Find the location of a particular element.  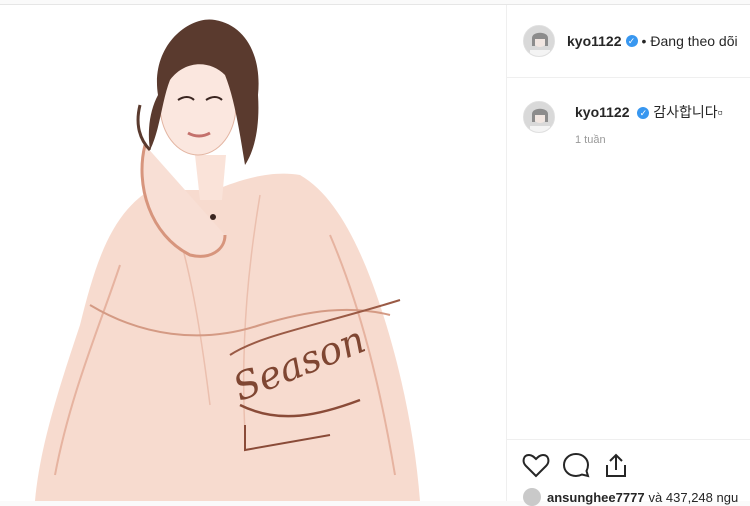

header-text: kyo1122 ✓ • Đang theo dõi is located at coordinates (652, 41).